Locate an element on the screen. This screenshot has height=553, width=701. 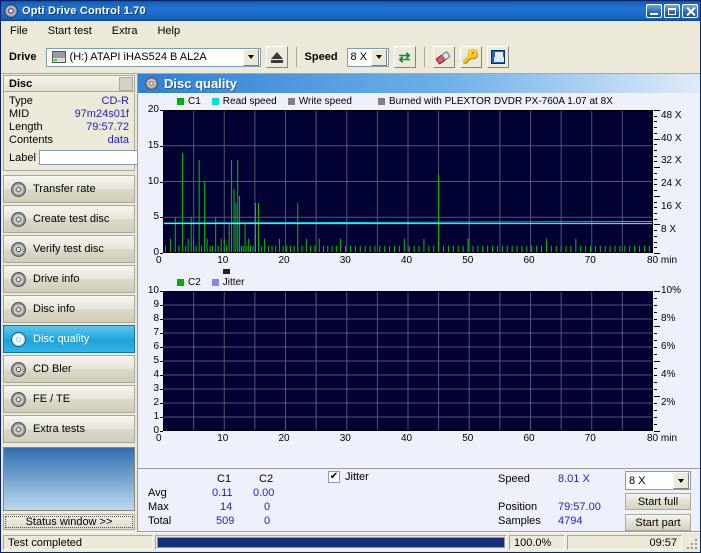
y2-axis-tick-label: 40 X is located at coordinates (671, 138).